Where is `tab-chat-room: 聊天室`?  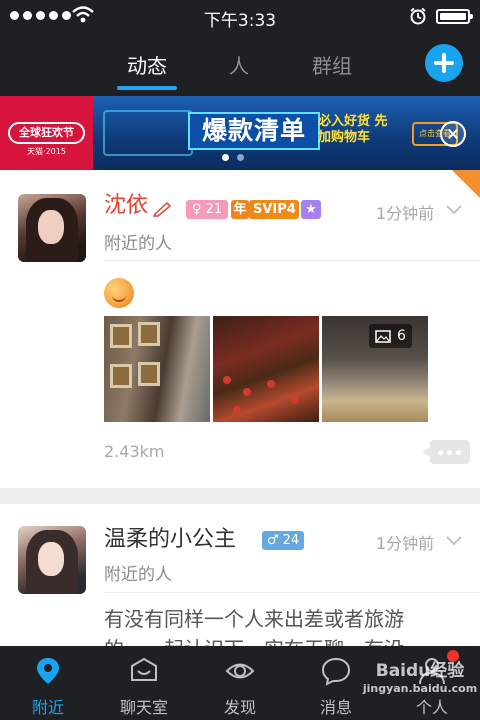
tab-chat-room: 聊天室 is located at coordinates (144, 683).